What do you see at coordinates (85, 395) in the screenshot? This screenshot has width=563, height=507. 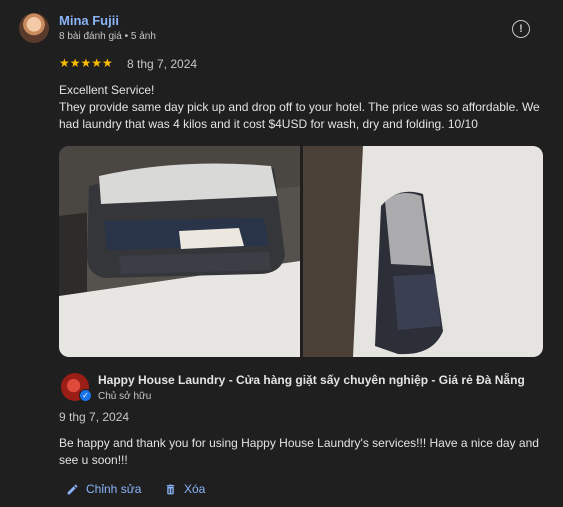 I see `verified-badge-icon: ✓` at bounding box center [85, 395].